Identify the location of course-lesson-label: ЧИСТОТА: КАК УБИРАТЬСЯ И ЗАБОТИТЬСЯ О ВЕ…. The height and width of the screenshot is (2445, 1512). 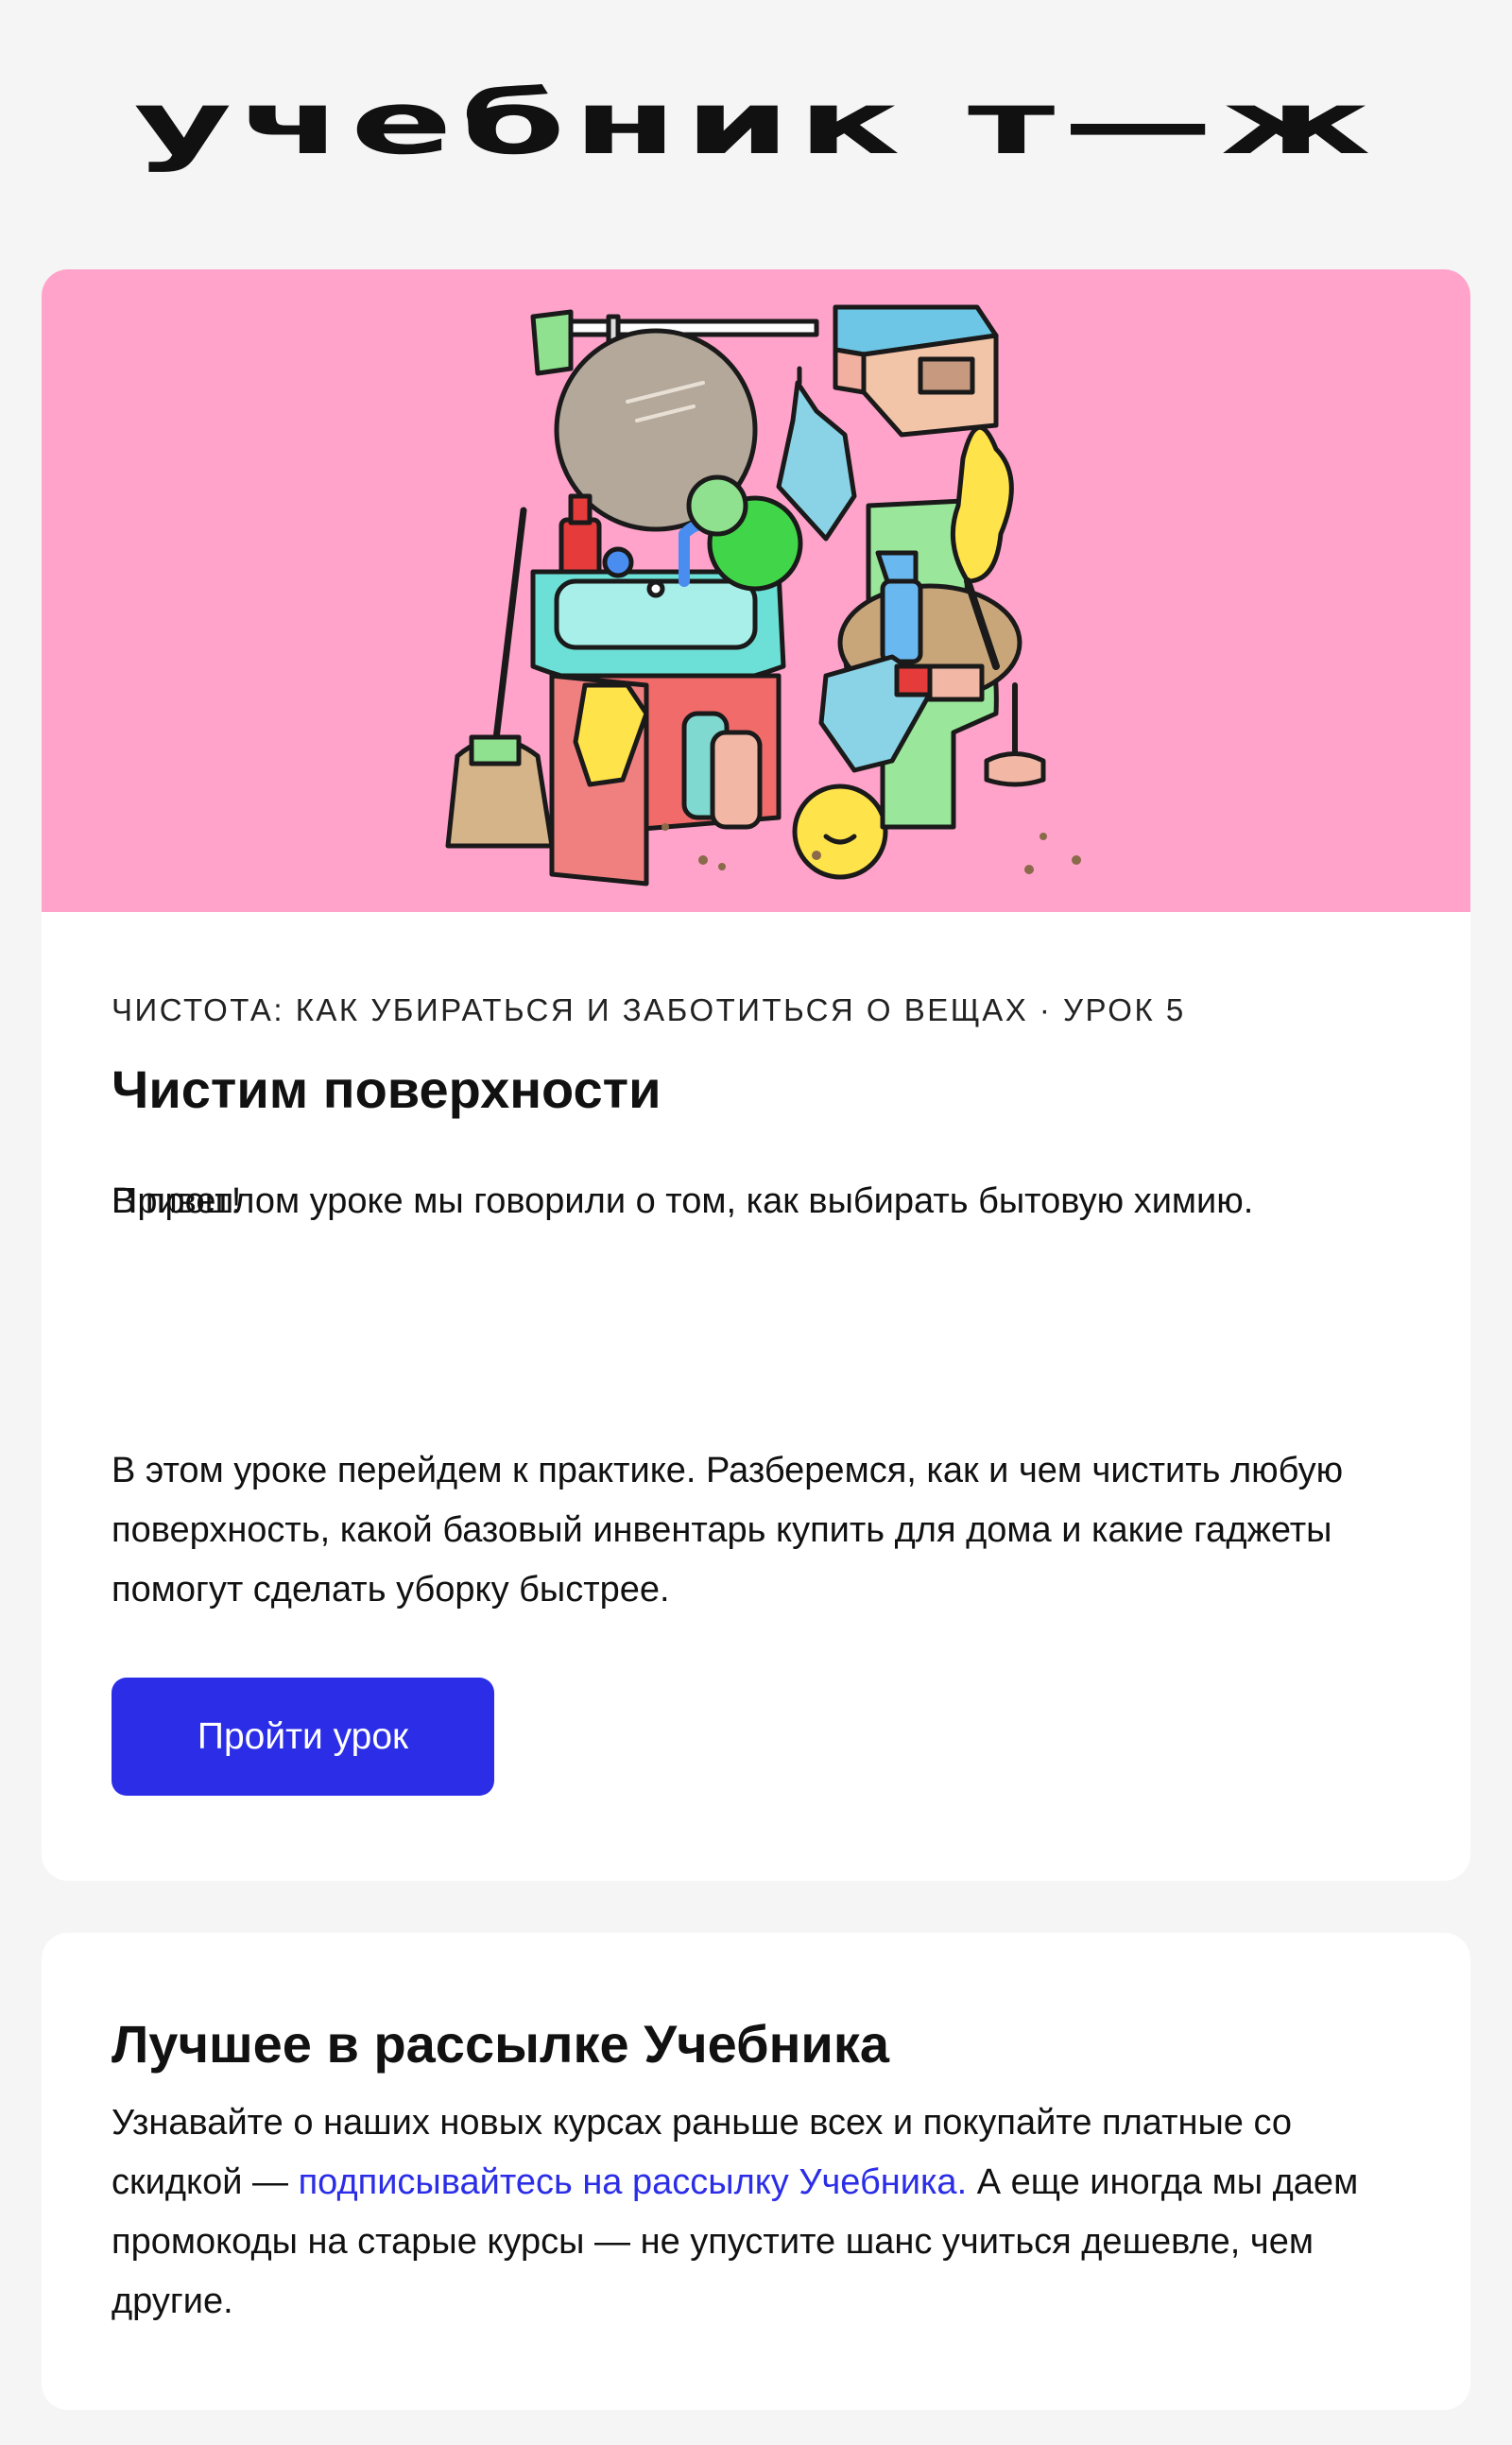
(649, 1009).